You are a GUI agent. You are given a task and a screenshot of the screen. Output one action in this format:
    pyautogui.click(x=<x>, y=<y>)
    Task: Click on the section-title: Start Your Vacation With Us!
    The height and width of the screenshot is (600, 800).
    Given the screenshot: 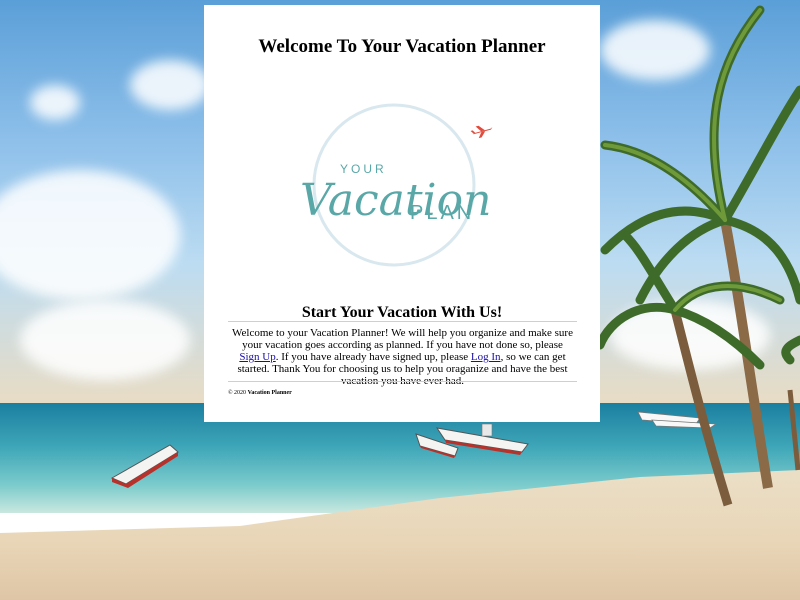 What is the action you would take?
    pyautogui.click(x=402, y=312)
    